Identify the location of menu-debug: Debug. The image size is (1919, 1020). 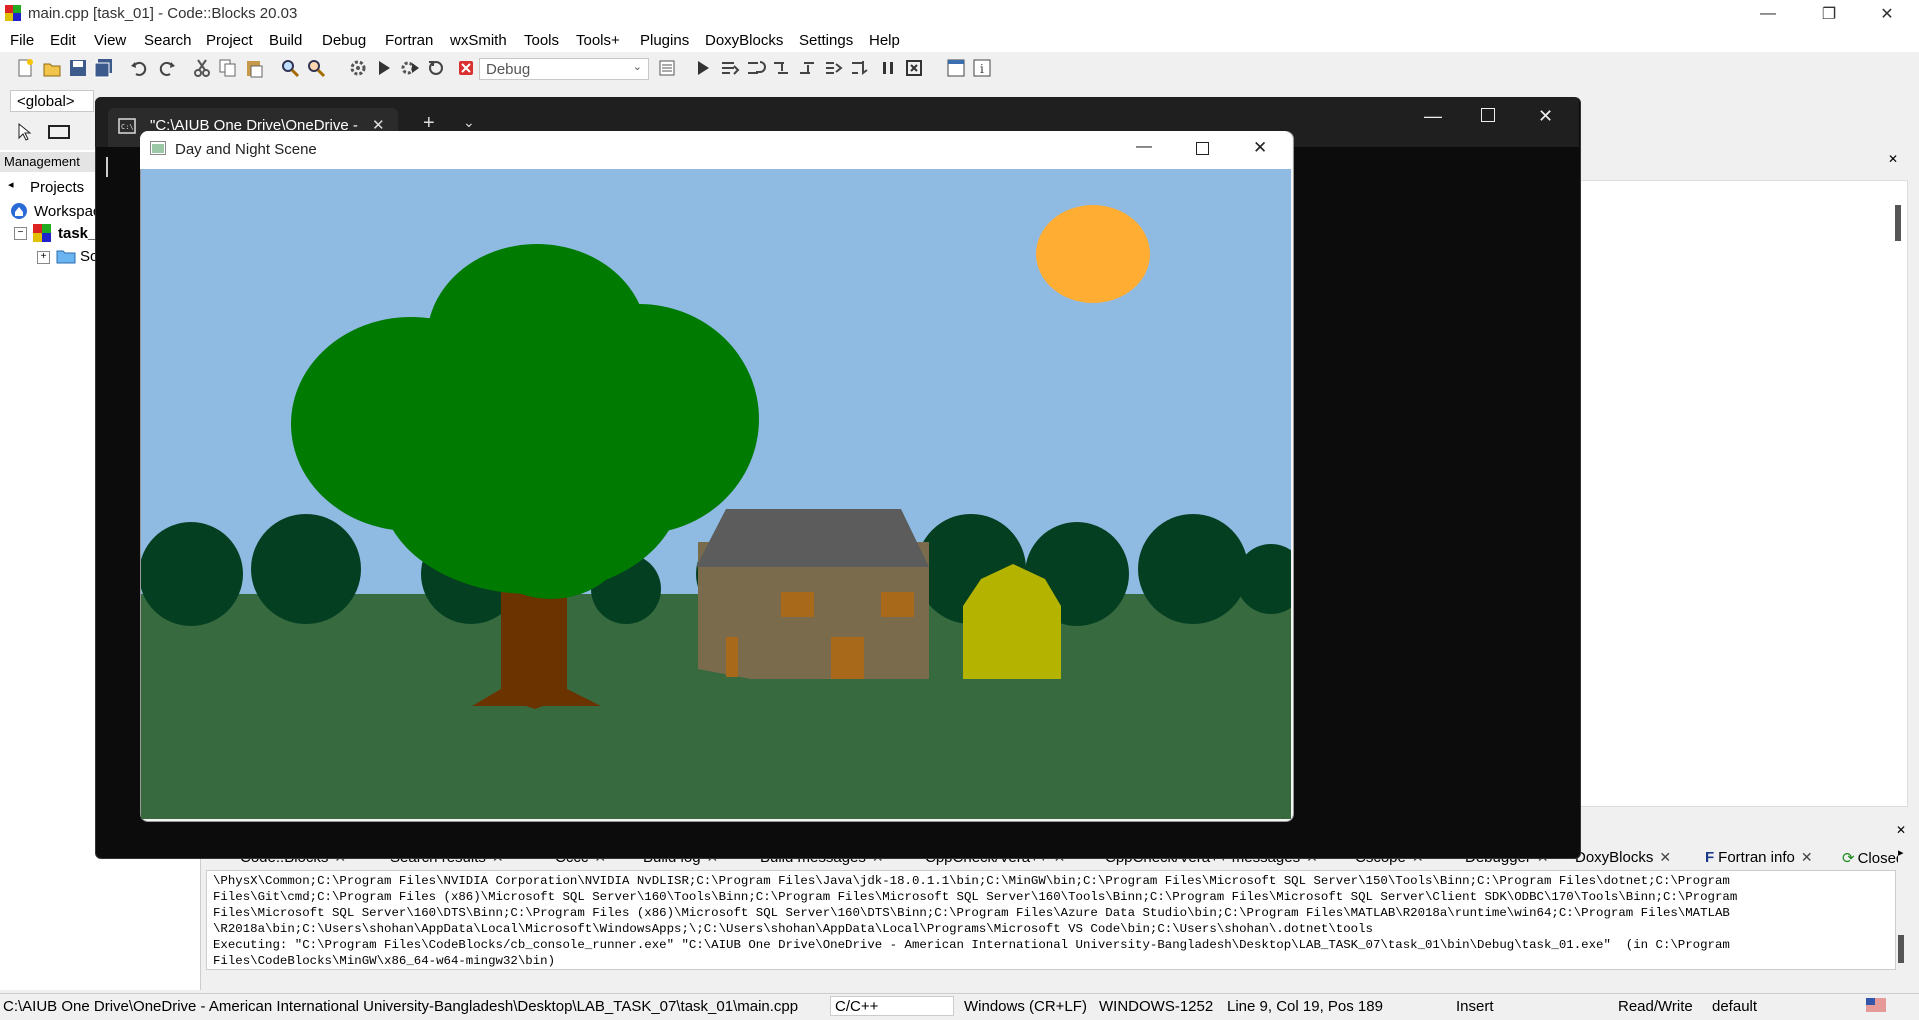
(344, 40).